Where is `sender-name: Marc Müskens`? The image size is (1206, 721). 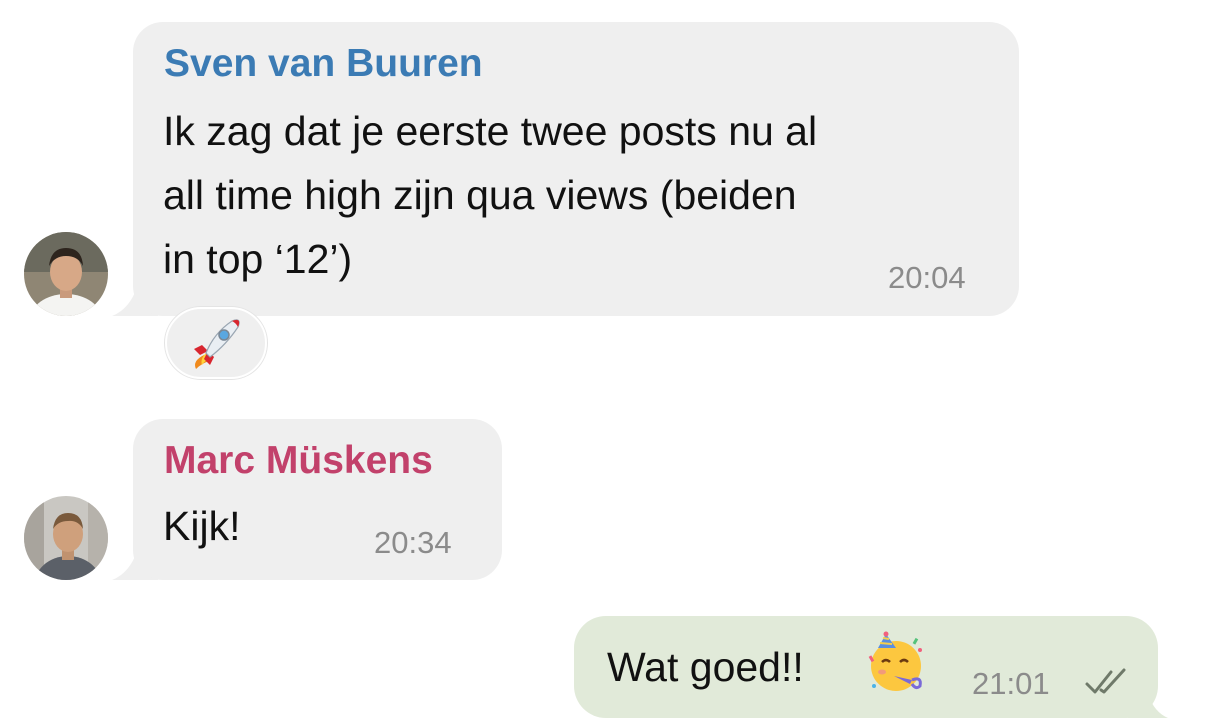
sender-name: Marc Müskens is located at coordinates (298, 461).